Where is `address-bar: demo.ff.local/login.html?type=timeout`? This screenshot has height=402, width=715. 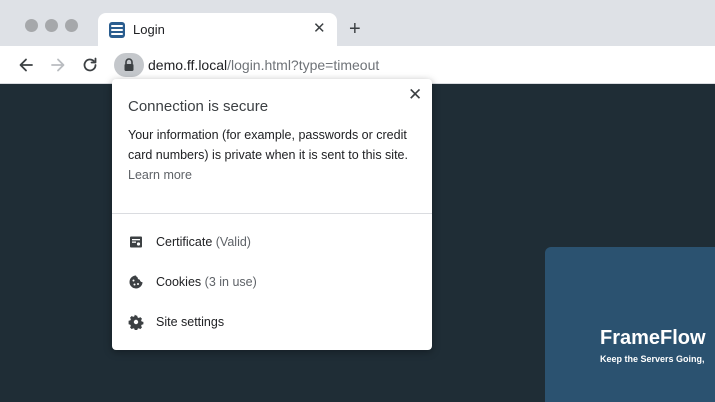 address-bar: demo.ff.local/login.html?type=timeout is located at coordinates (263, 65).